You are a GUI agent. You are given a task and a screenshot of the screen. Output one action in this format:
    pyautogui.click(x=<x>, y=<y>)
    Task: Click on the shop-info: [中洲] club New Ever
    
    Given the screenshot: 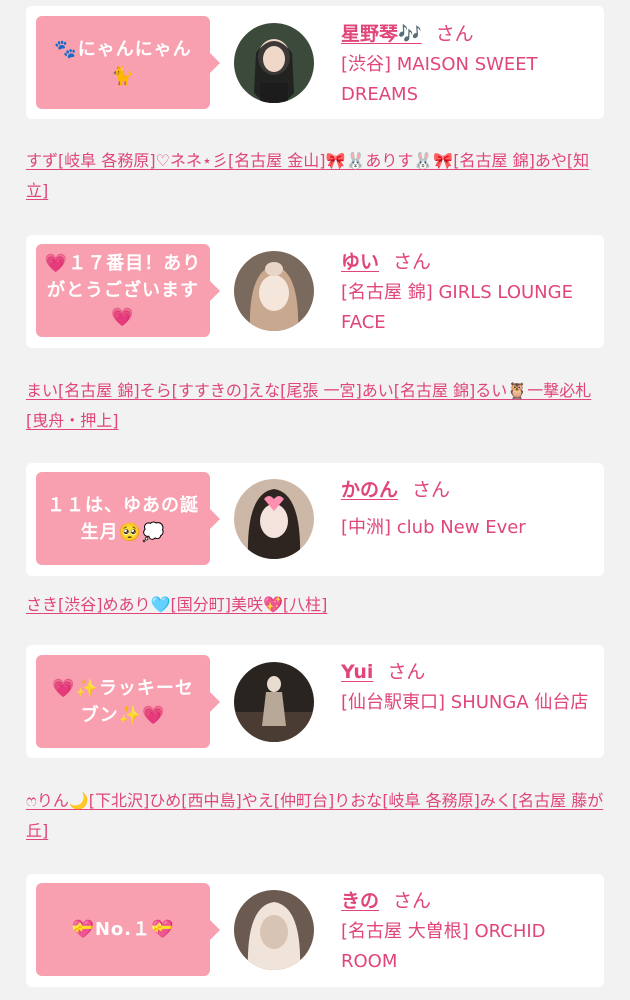 What is the action you would take?
    pyautogui.click(x=433, y=527)
    